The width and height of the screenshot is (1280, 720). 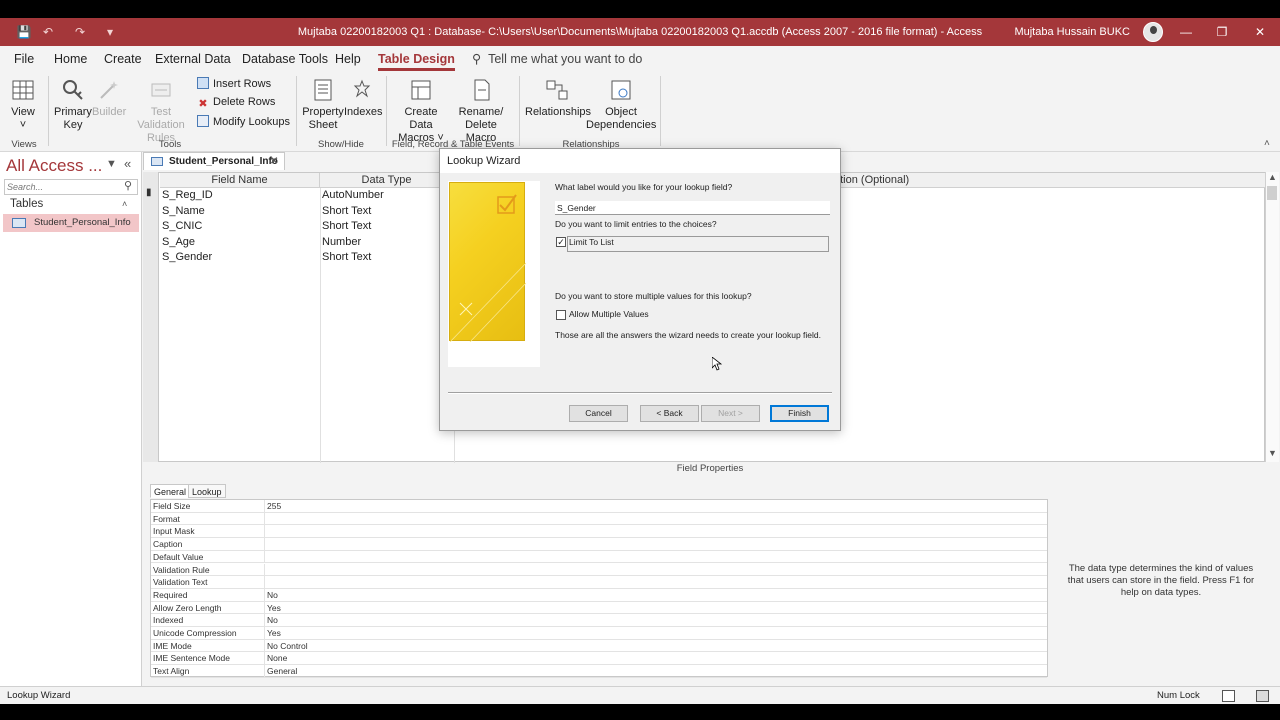 I want to click on property-value: 255, so click(x=272, y=506).